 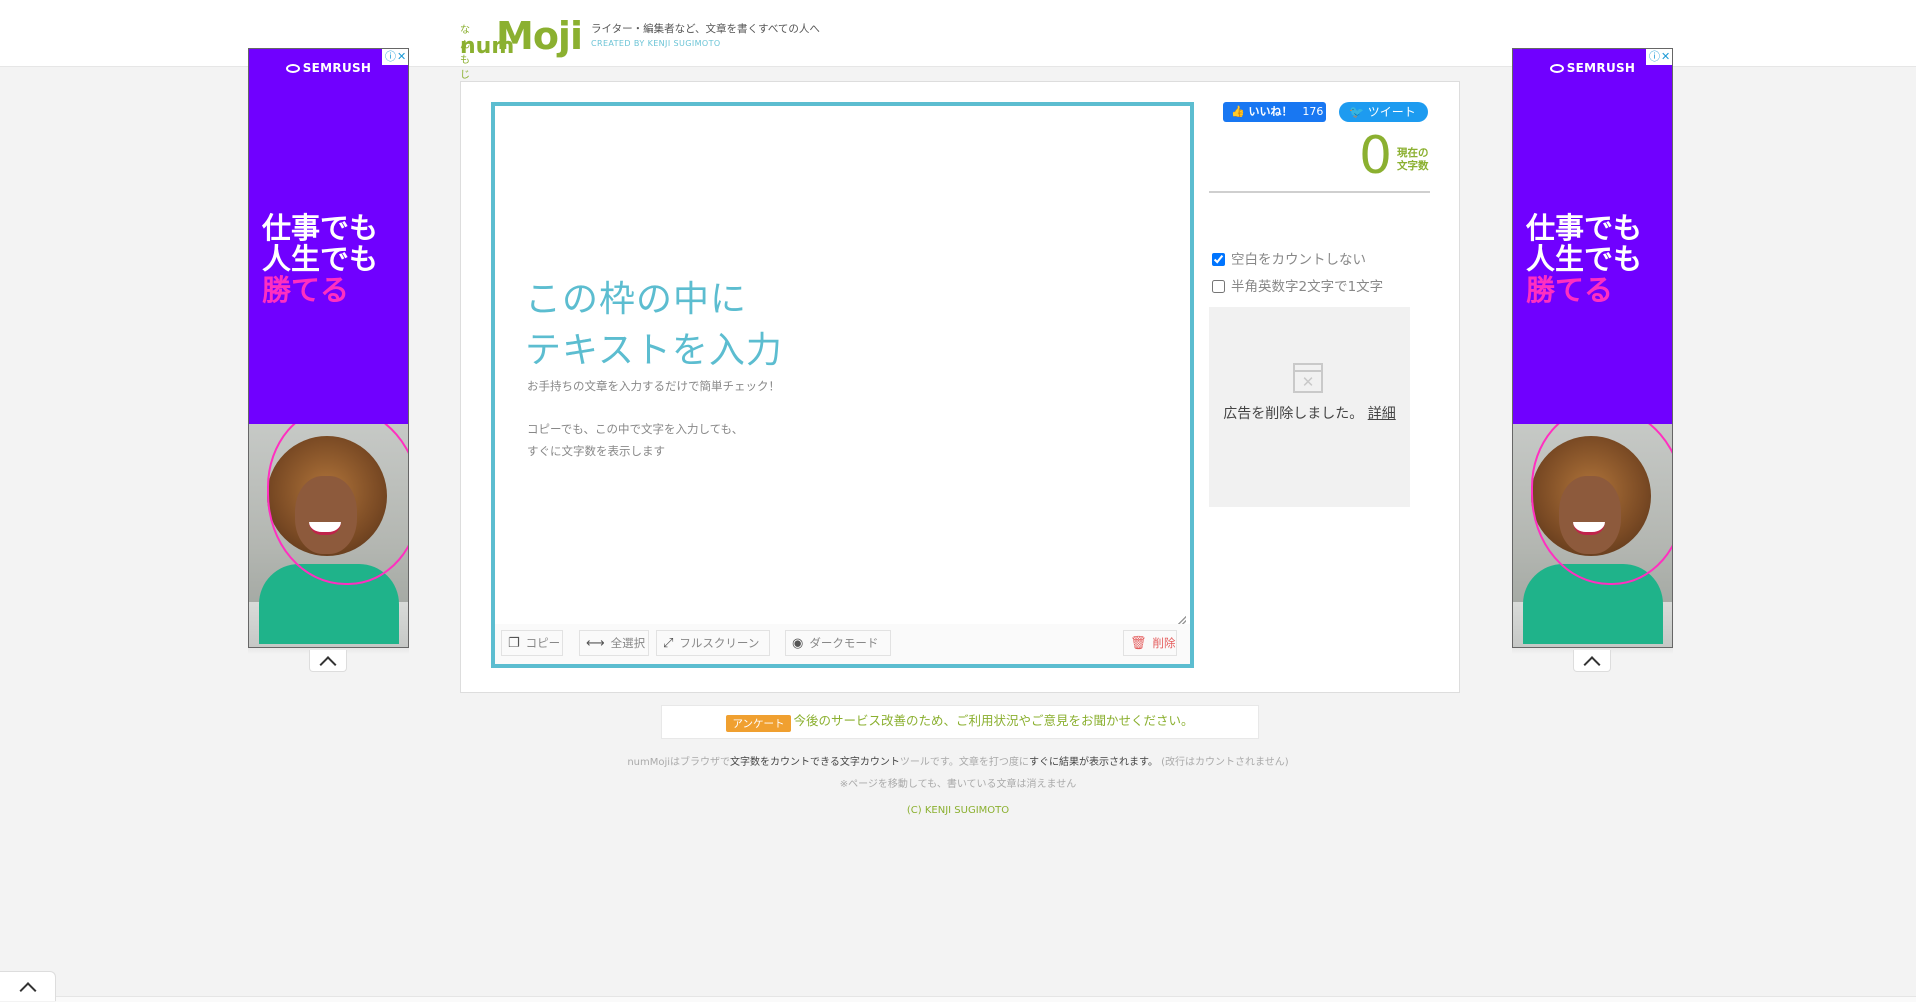 I want to click on survey-tag: アンケート, so click(x=758, y=723).